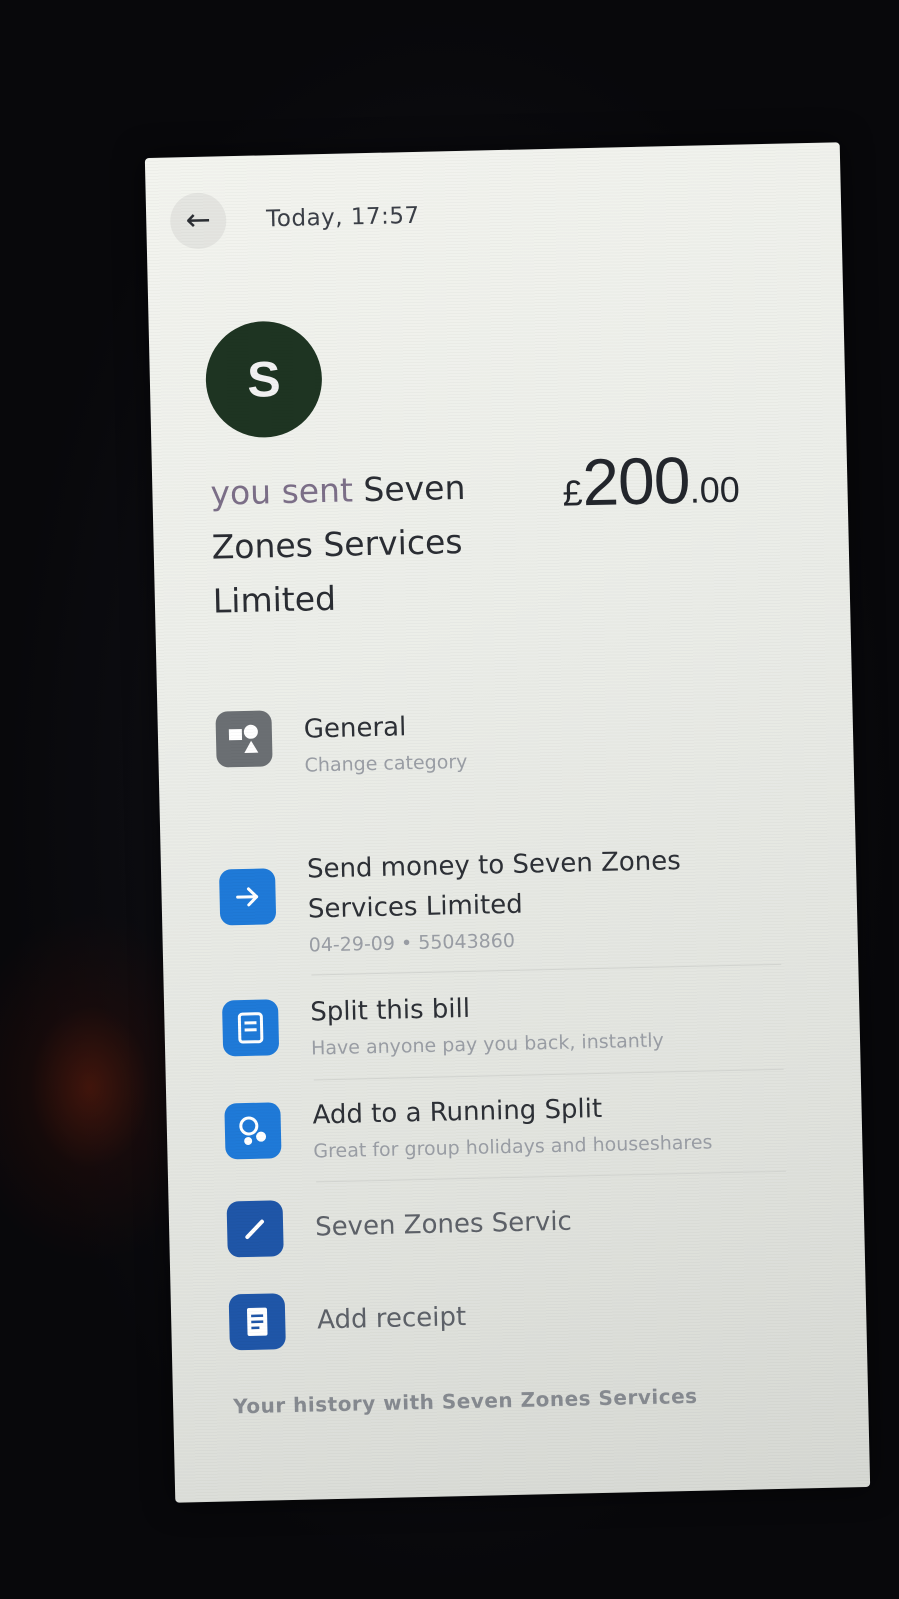 The width and height of the screenshot is (899, 1599). I want to click on back-button: ←, so click(198, 221).